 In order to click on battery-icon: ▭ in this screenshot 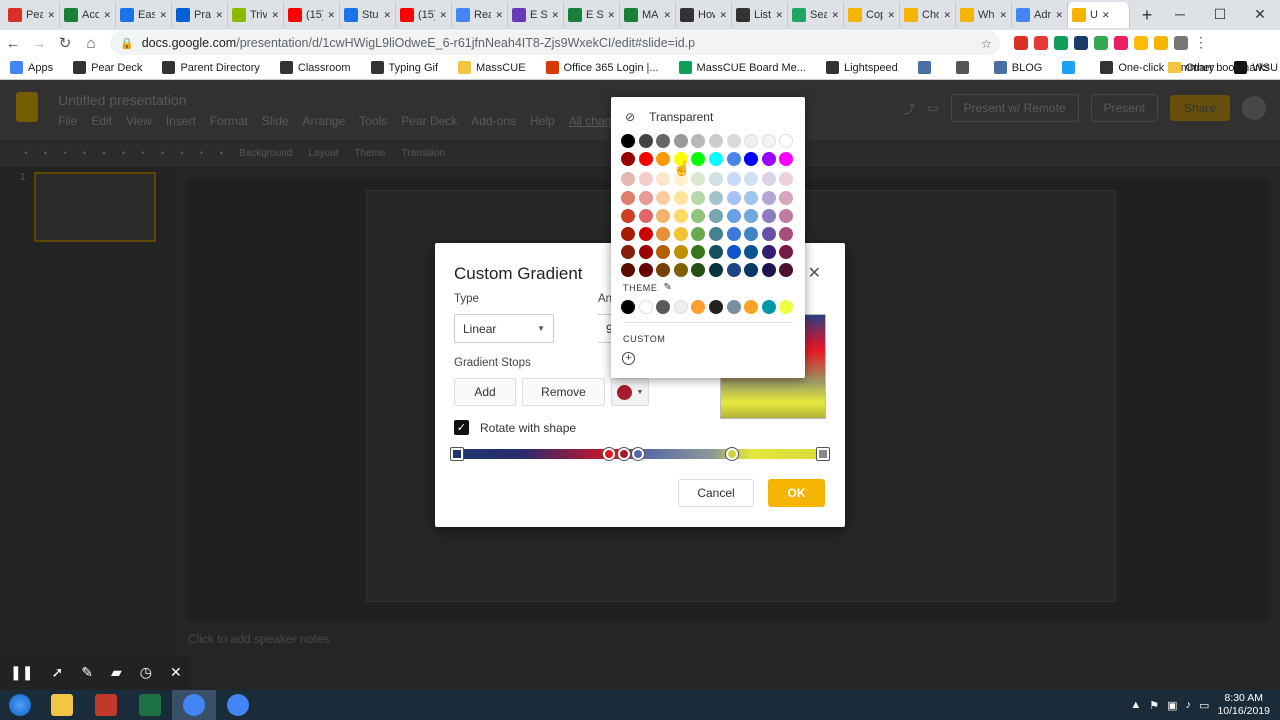, I will do `click(1204, 705)`.